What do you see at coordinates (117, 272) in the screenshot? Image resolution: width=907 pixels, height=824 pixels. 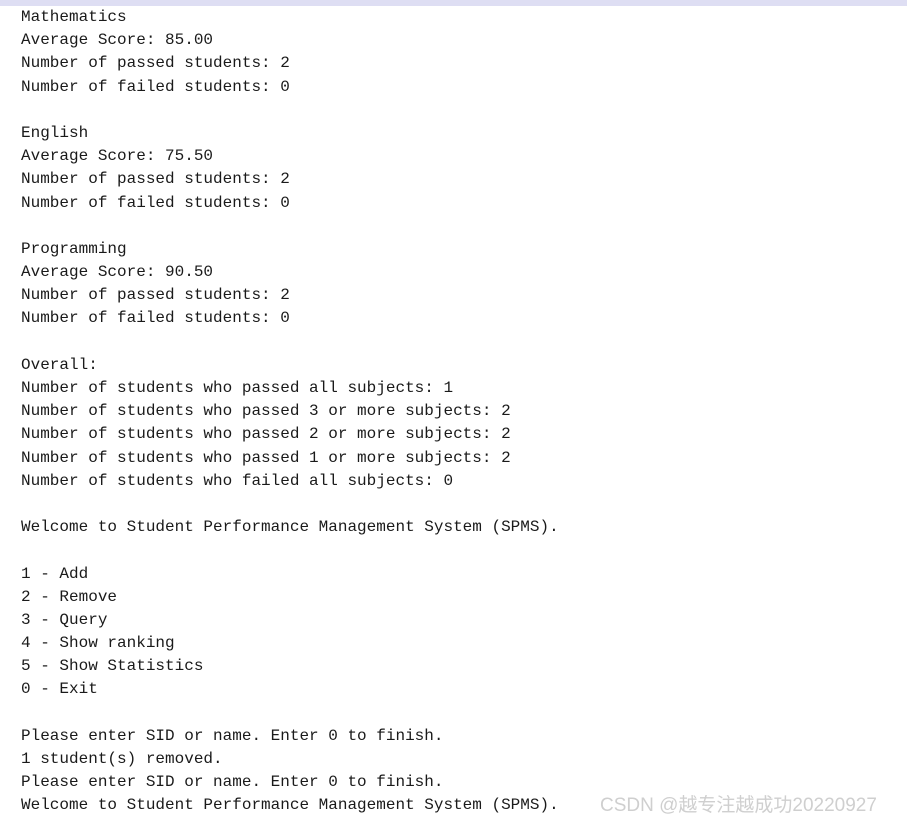 I see `console-line: Average Score: 90.50` at bounding box center [117, 272].